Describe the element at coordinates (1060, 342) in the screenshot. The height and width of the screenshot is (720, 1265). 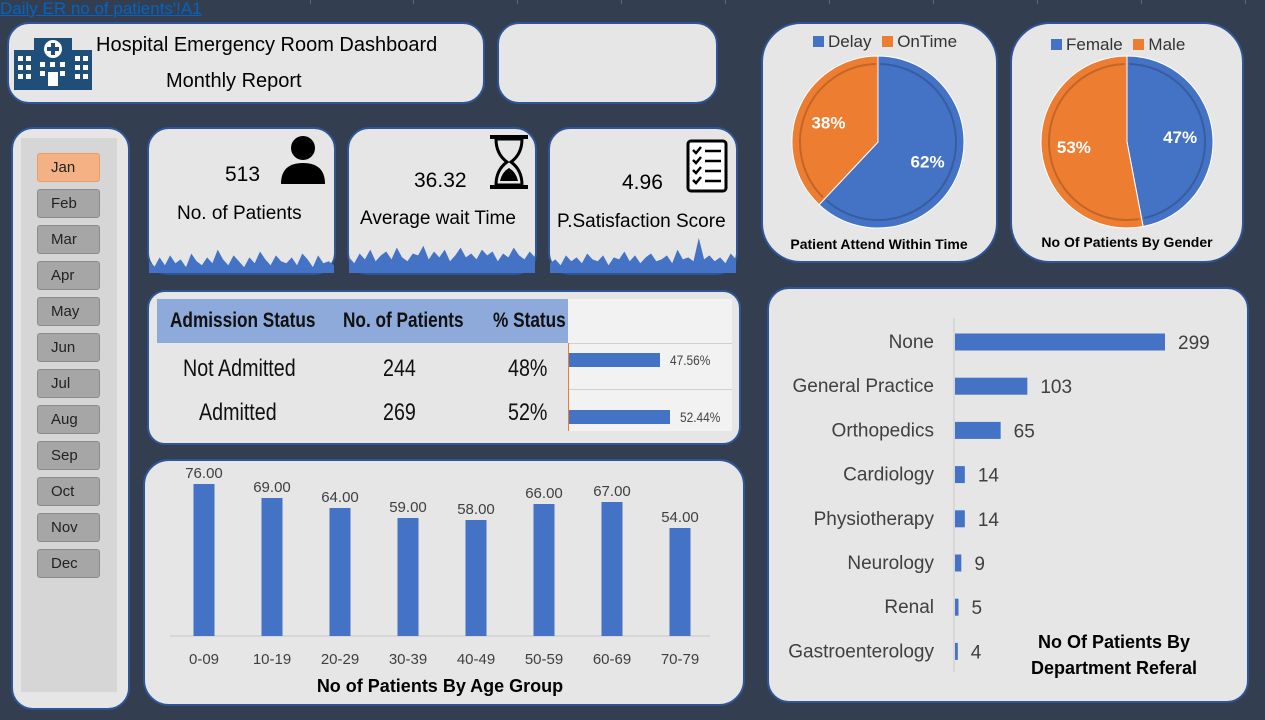
I see `dept-bar-none` at that location.